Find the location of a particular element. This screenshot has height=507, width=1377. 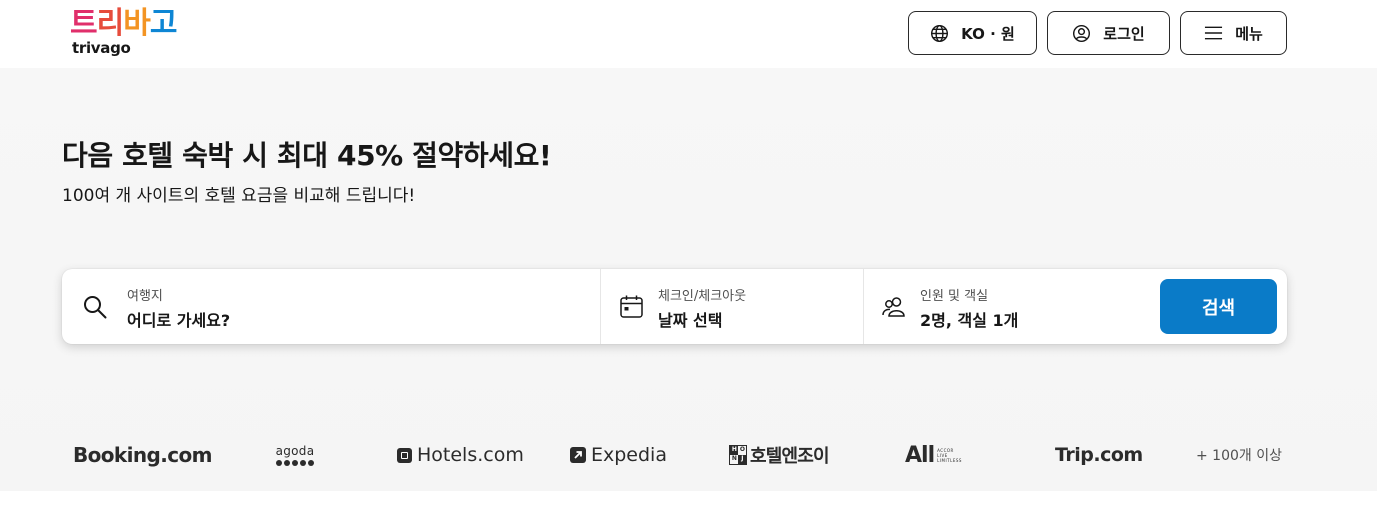

partner-all-accor: All ACCOR LIVE LIMITLESS is located at coordinates (933, 455).